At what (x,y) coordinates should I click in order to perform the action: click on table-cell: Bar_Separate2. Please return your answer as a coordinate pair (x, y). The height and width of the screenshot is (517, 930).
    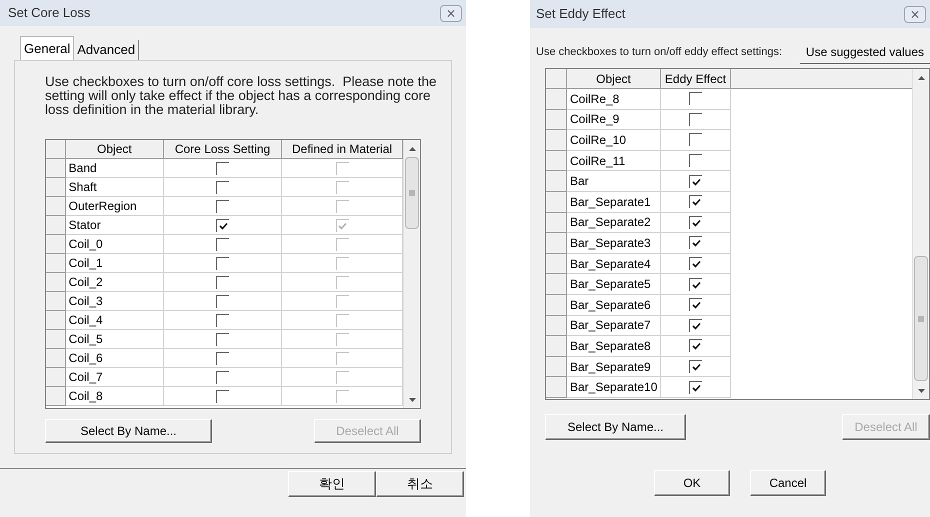
    Looking at the image, I should click on (614, 223).